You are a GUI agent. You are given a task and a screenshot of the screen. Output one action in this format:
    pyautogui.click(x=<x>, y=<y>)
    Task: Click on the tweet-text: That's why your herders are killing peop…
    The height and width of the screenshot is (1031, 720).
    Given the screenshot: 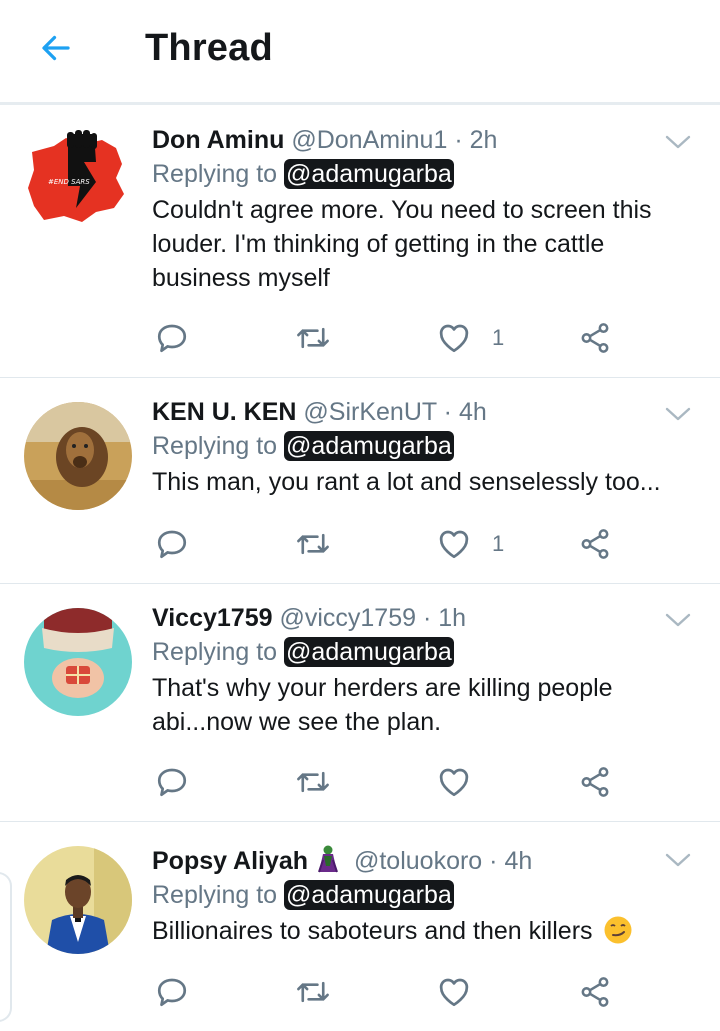 What is the action you would take?
    pyautogui.click(x=382, y=705)
    